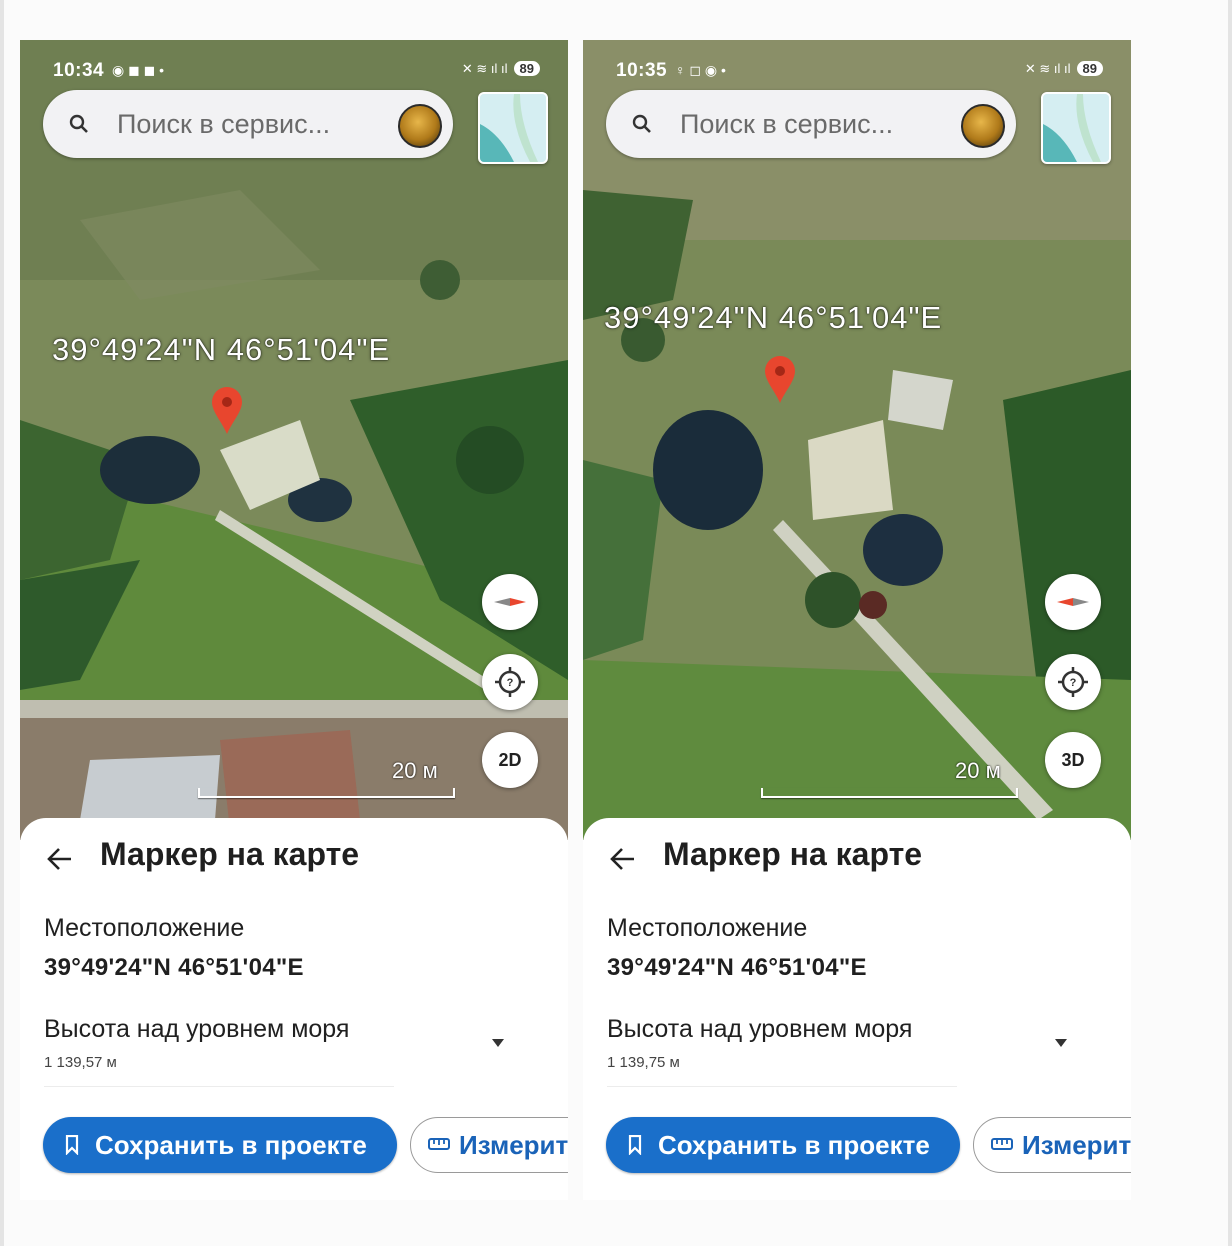 The width and height of the screenshot is (1232, 1246). Describe the element at coordinates (643, 1062) in the screenshot. I see `altitude-value: 1 139,75 м` at that location.